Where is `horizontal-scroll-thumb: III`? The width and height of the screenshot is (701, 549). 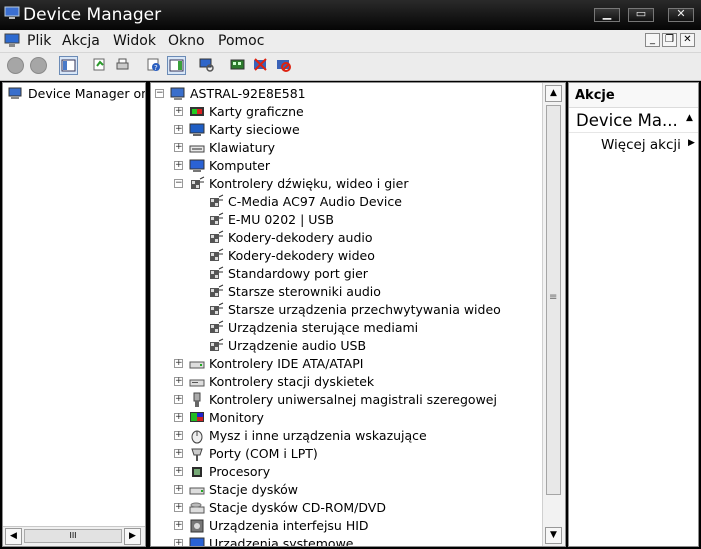
horizontal-scroll-thumb: III is located at coordinates (73, 536).